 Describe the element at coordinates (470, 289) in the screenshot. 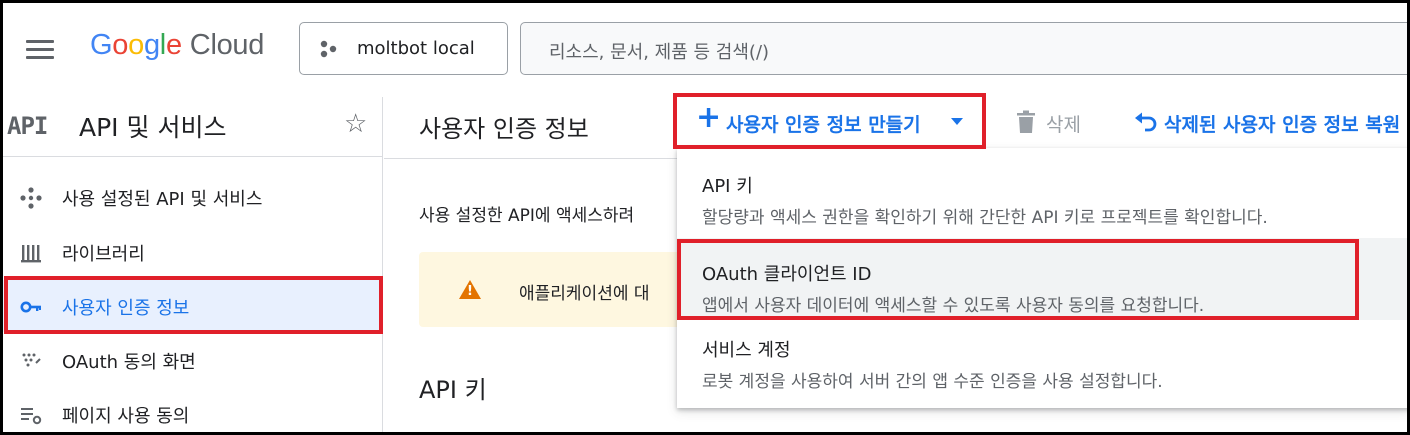

I see `warning-icon` at that location.